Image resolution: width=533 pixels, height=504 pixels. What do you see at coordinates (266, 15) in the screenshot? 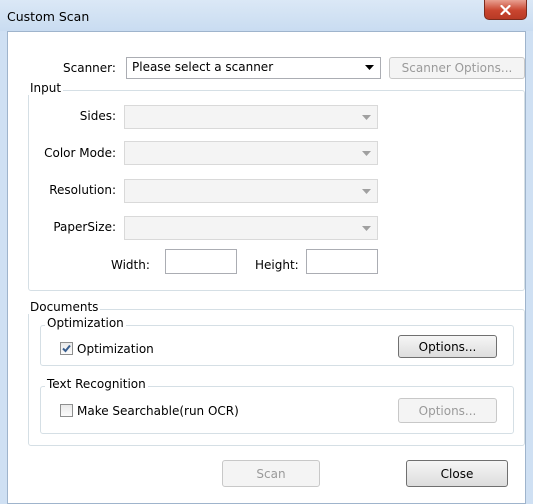
I see `title-bar: Custom Scan` at bounding box center [266, 15].